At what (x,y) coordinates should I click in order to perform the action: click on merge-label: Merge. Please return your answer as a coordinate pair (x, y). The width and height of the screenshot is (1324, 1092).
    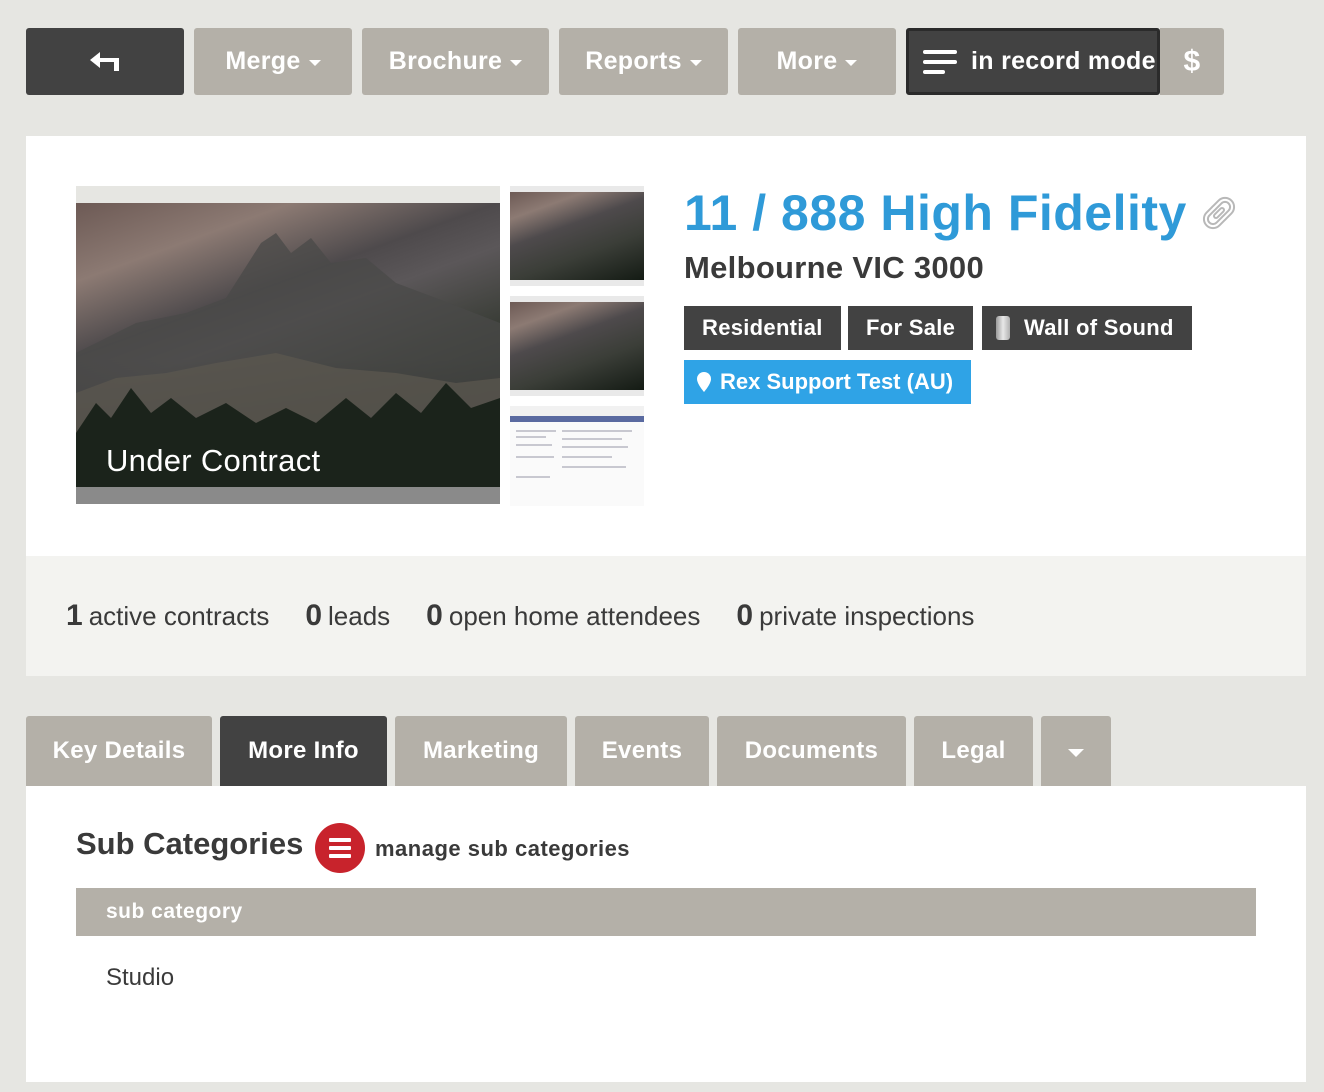
    Looking at the image, I should click on (263, 61).